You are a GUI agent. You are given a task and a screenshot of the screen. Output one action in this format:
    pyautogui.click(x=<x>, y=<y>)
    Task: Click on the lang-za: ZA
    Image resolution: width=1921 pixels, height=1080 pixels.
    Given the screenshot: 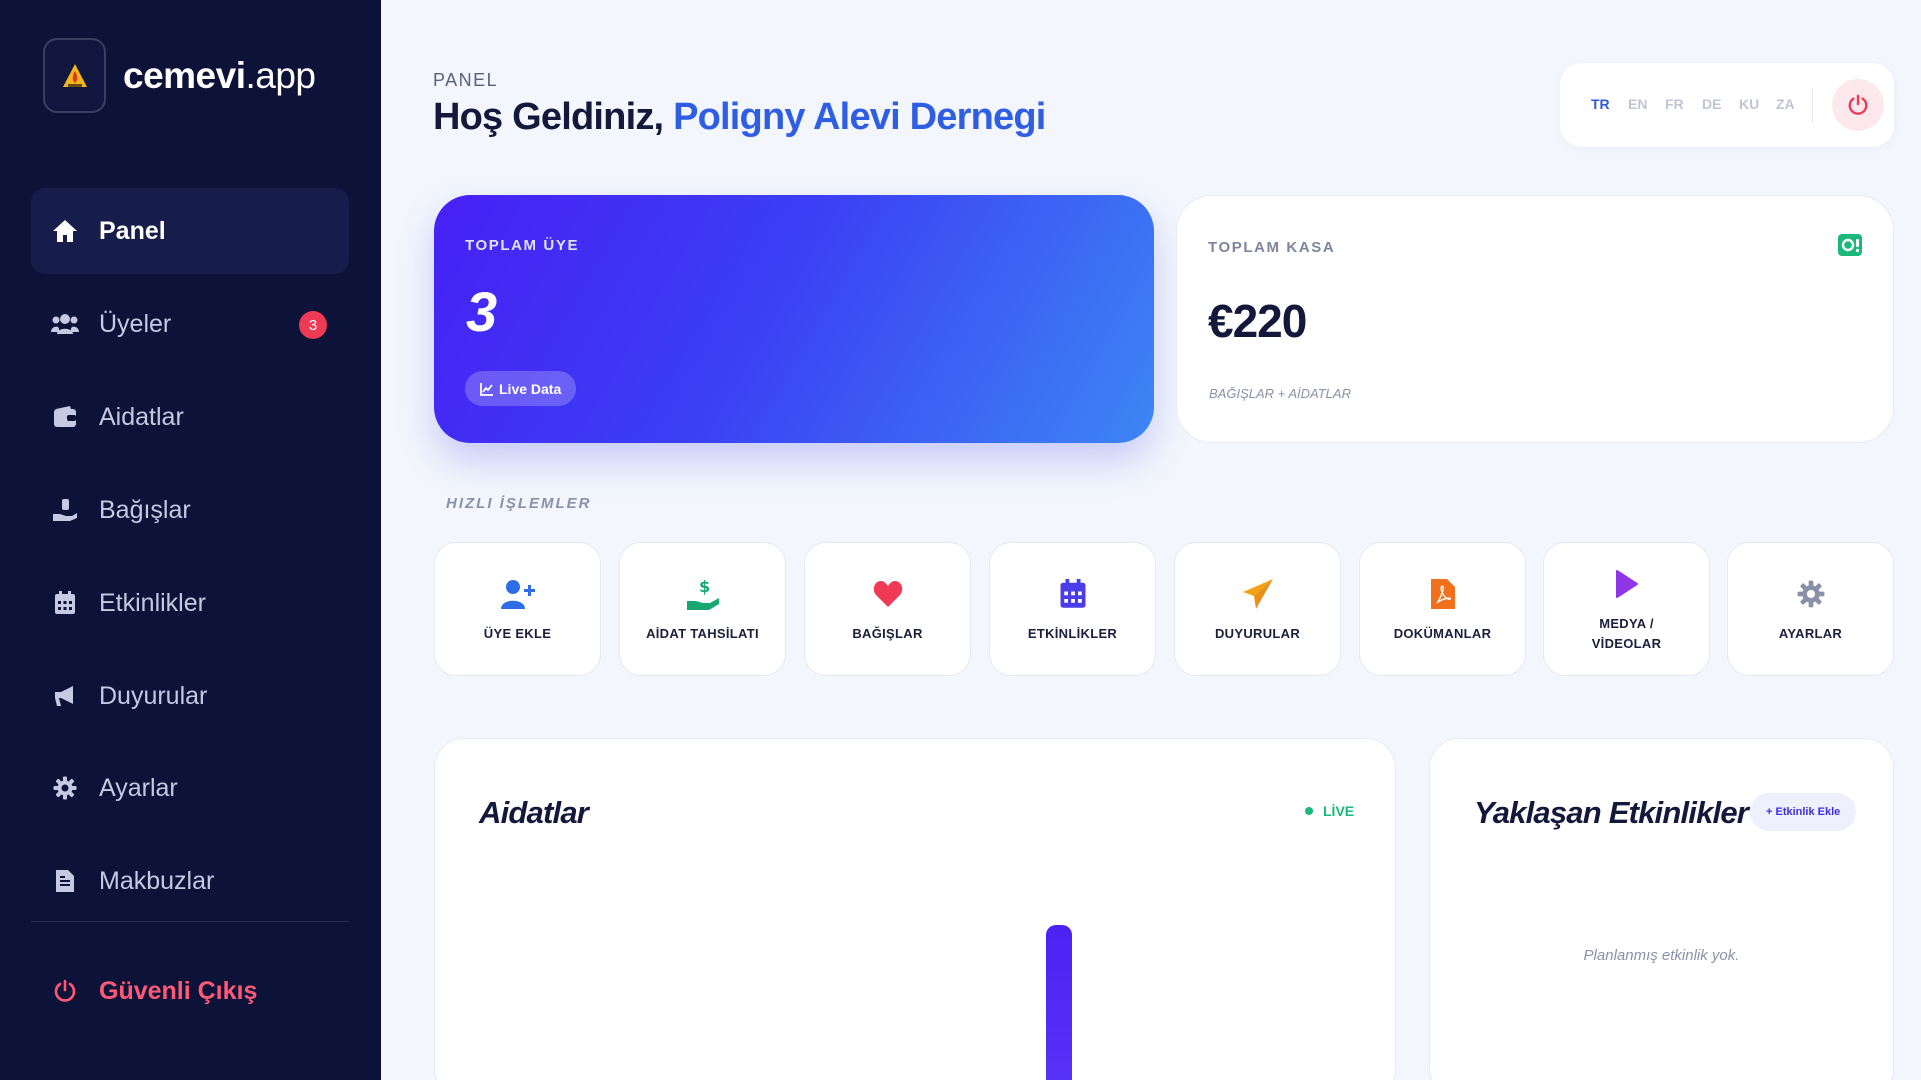 What is the action you would take?
    pyautogui.click(x=1785, y=104)
    